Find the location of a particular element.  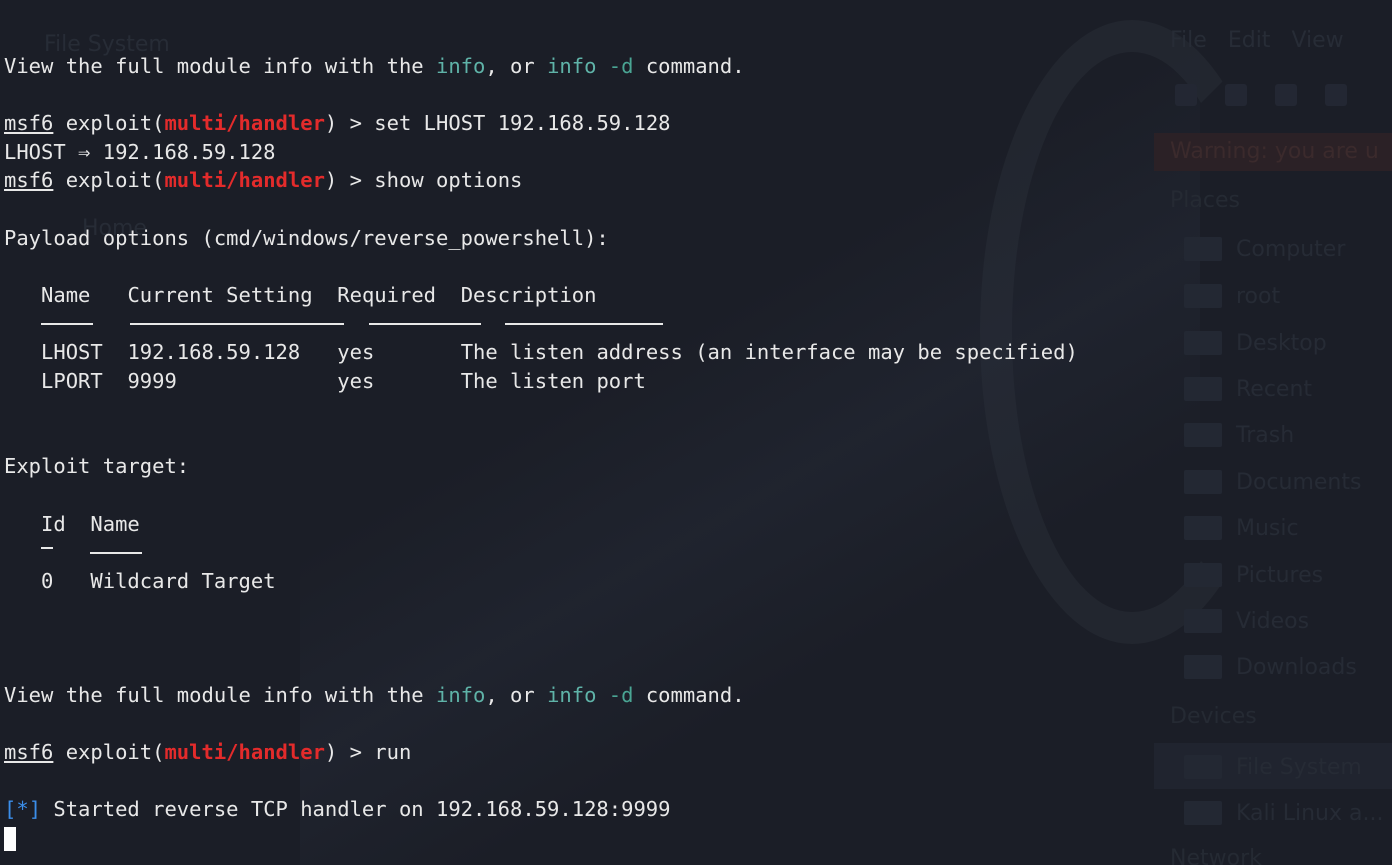

prompt-run: msf6 exploit(multi/handler) > run is located at coordinates (208, 752).